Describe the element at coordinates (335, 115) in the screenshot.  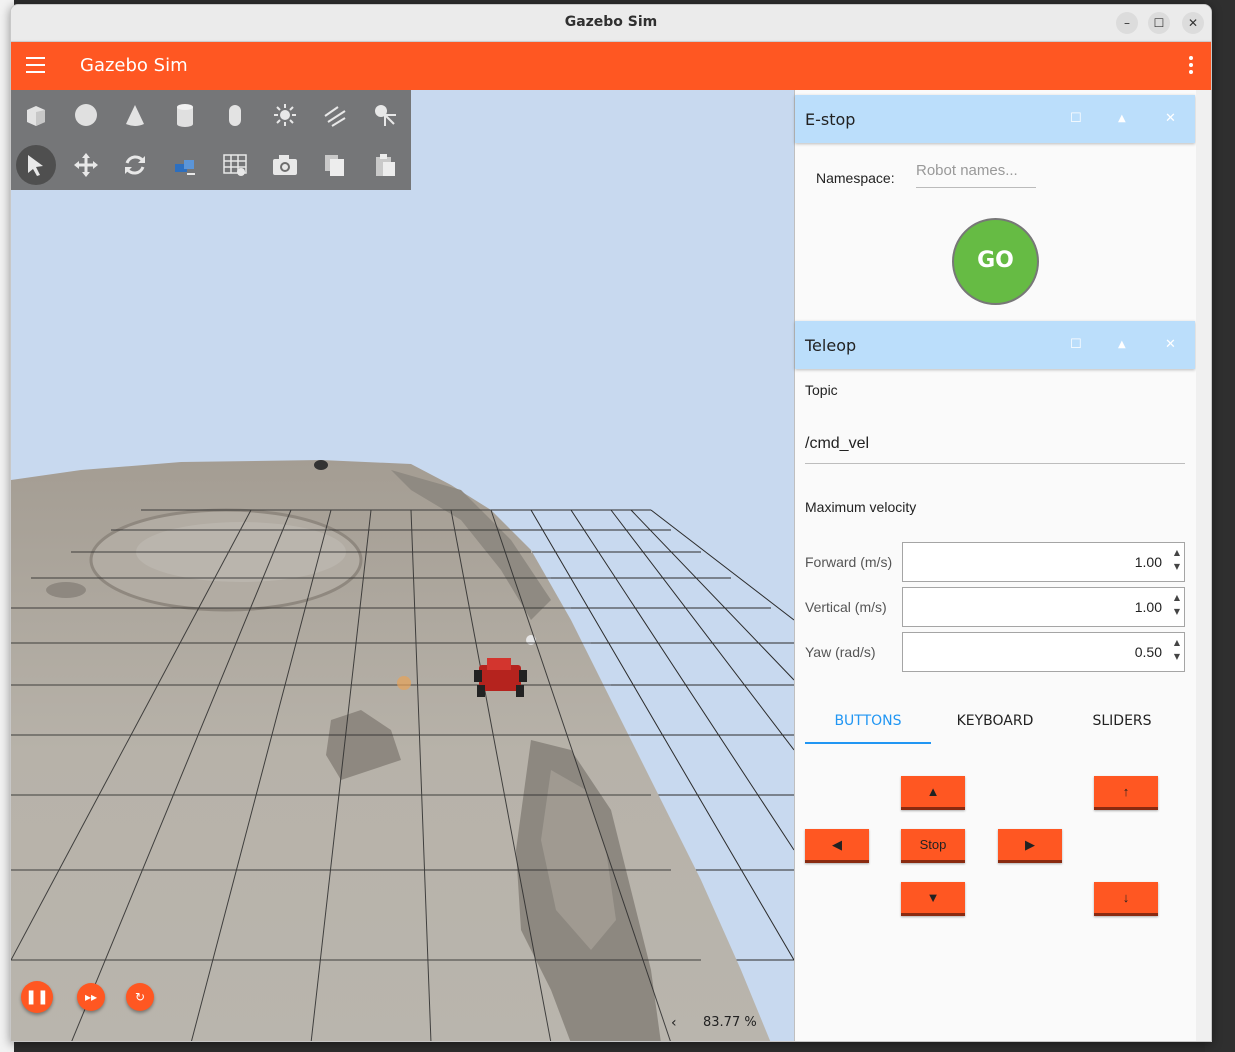
I see `directional-light-icon` at that location.